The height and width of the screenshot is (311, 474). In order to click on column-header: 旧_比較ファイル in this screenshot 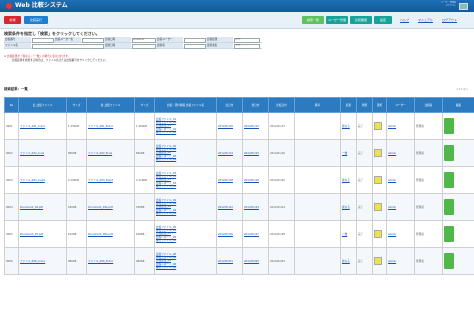, I will do `click(42, 105)`.